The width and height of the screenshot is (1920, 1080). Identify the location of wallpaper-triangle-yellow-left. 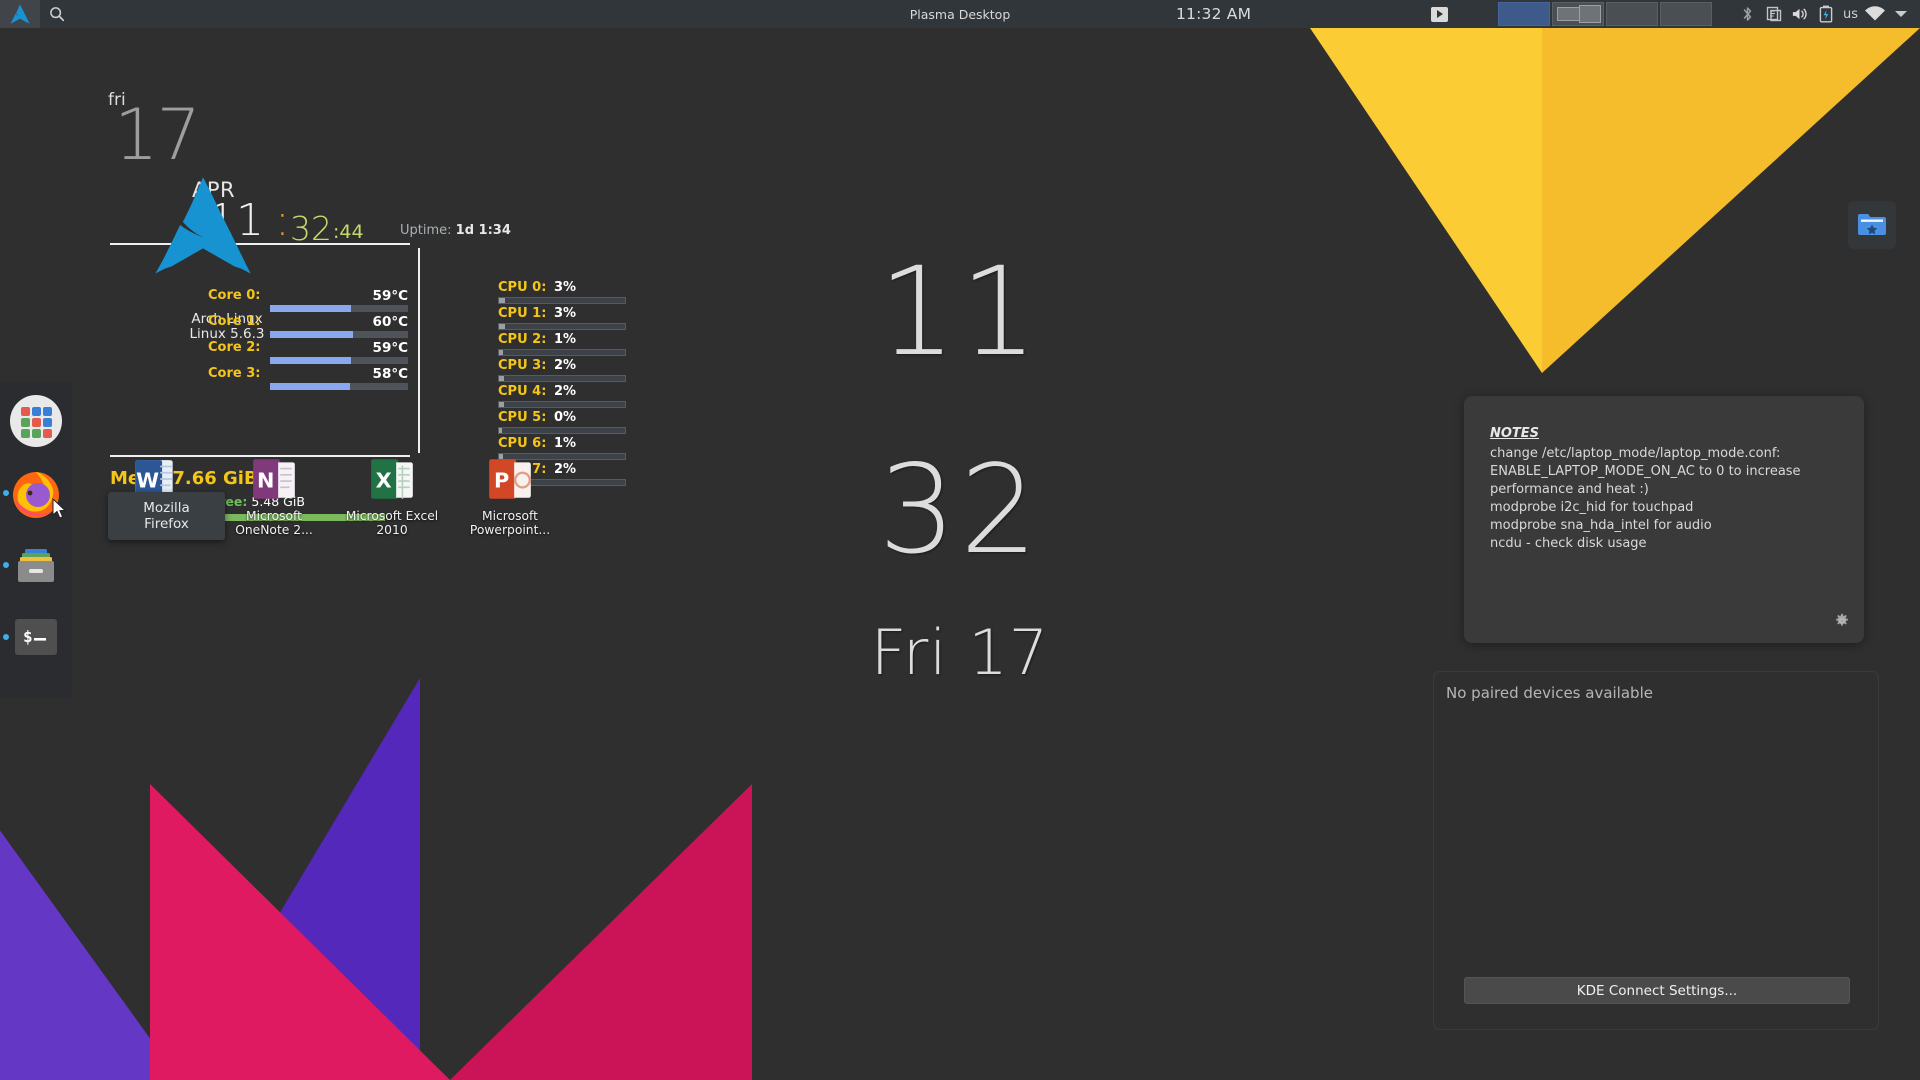
(1426, 200).